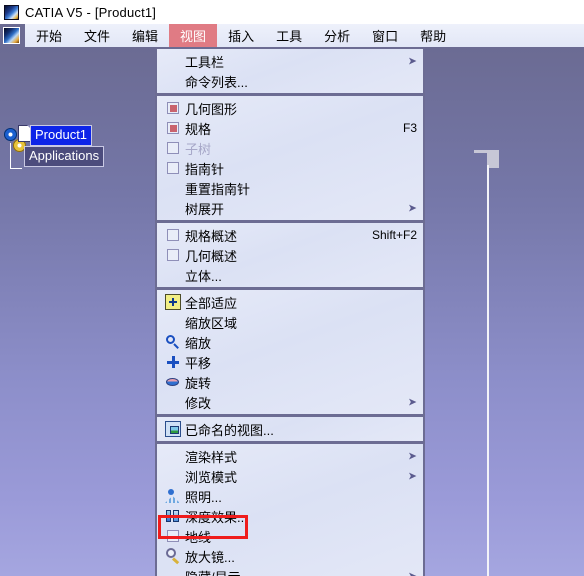  I want to click on tree-node-applications: Applications, so click(64, 156).